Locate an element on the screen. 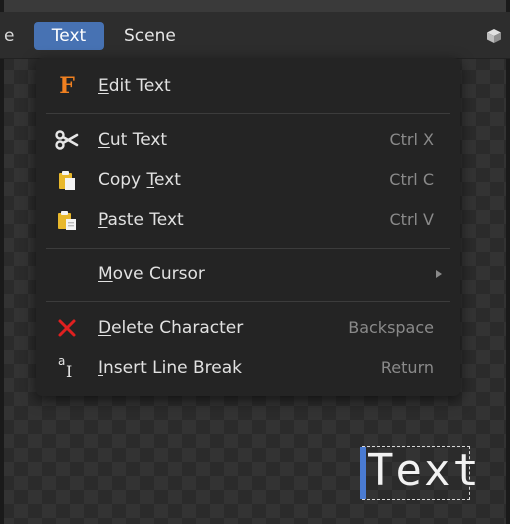 The height and width of the screenshot is (524, 510). menu-item-copy-text: Copy Text Ctrl C is located at coordinates (248, 180).